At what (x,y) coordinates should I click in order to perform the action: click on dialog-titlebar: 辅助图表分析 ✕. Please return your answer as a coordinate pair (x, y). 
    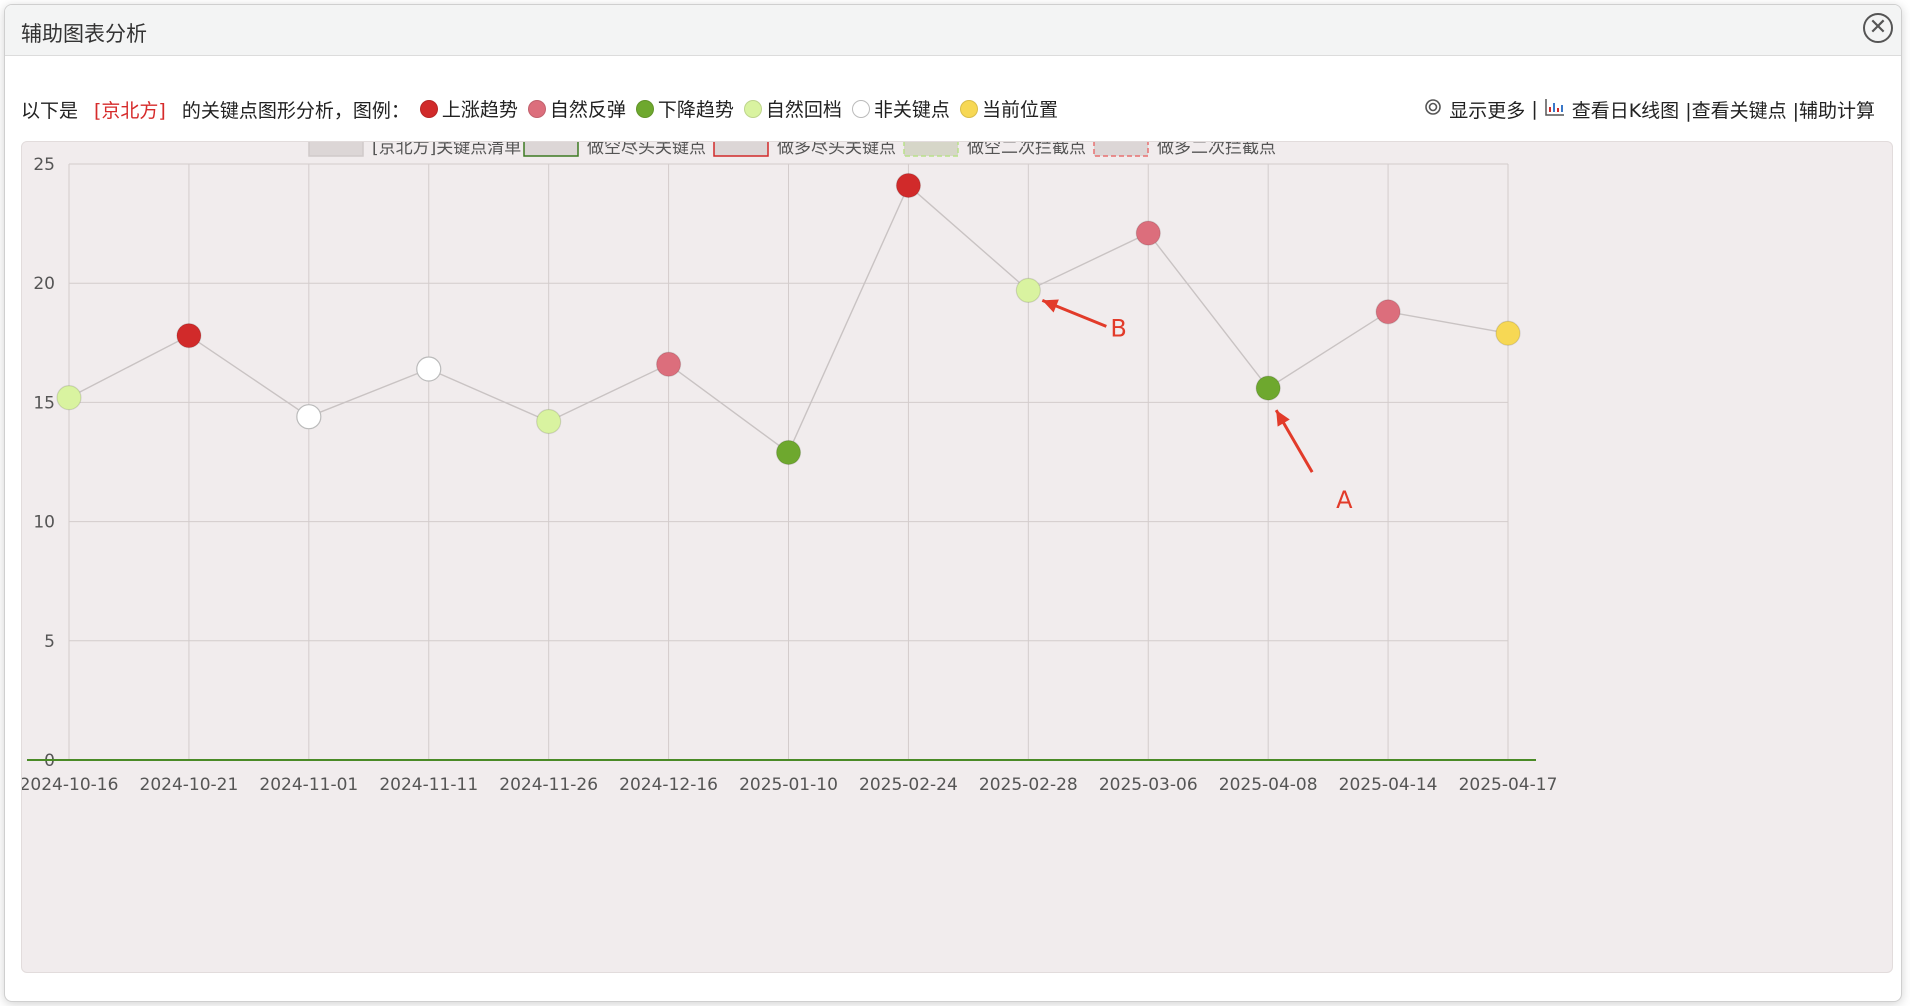
    Looking at the image, I should click on (953, 30).